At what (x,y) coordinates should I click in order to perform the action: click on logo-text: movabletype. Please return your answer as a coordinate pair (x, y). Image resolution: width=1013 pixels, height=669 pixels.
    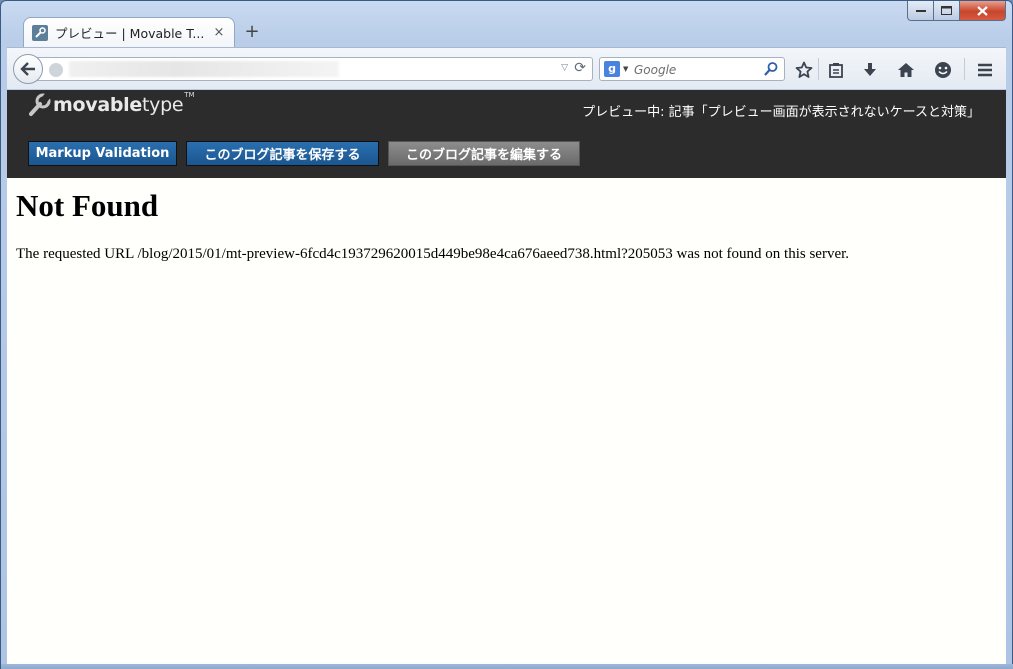
    Looking at the image, I should click on (118, 105).